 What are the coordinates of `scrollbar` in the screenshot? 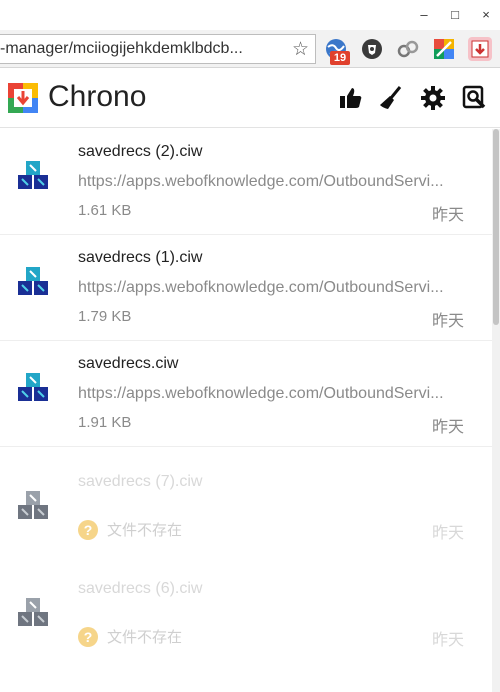 It's located at (496, 410).